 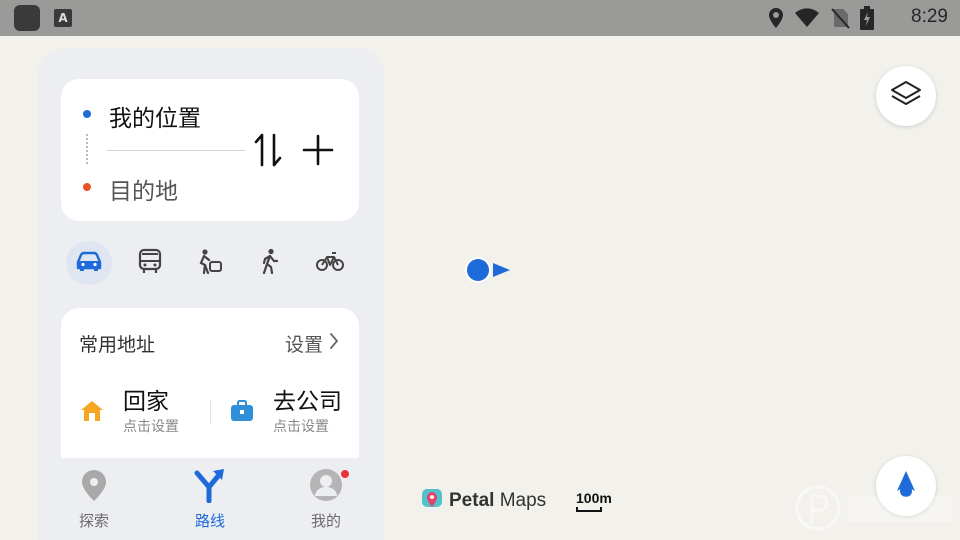 I want to click on bus-icon, so click(x=150, y=263).